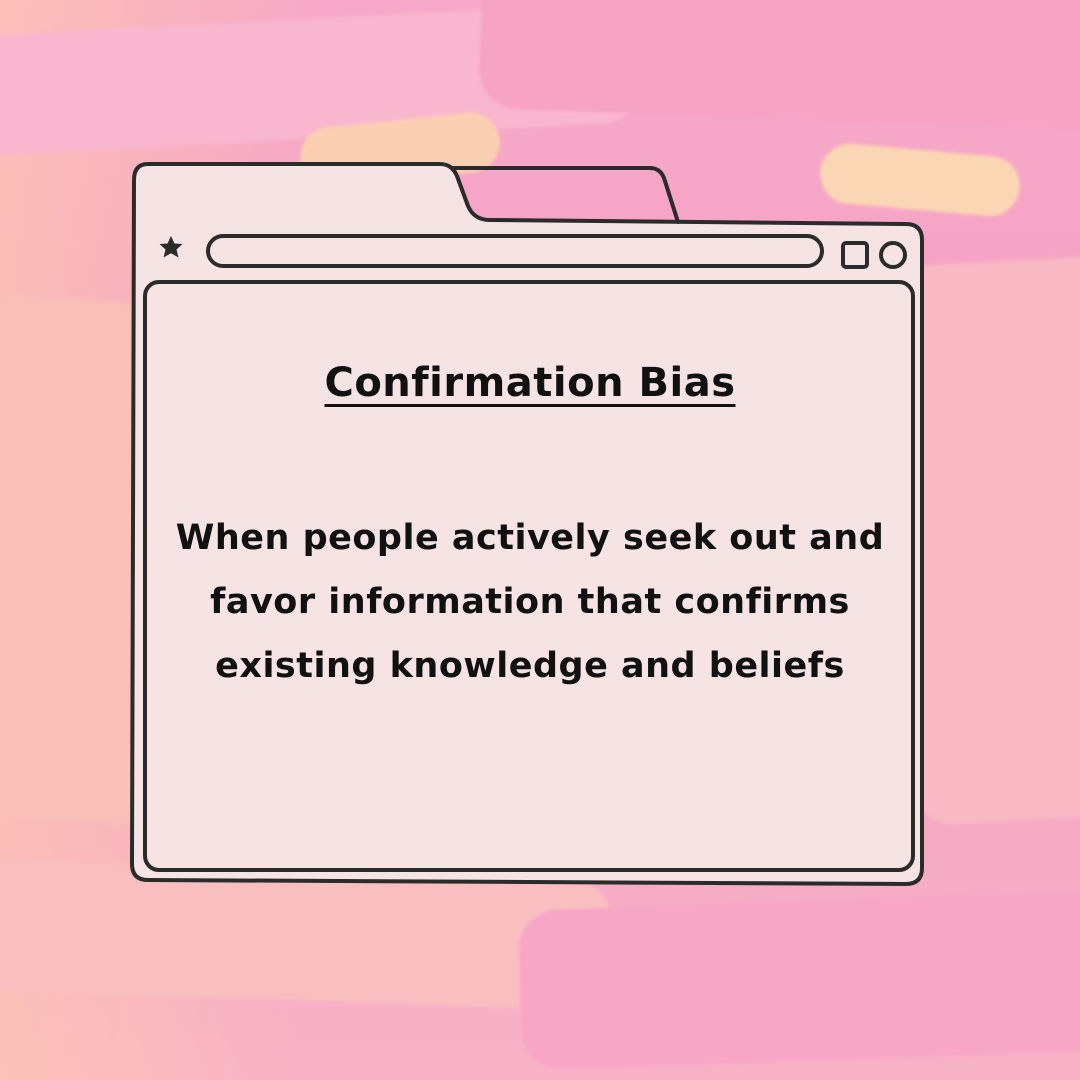 The image size is (1080, 1080). What do you see at coordinates (565, 195) in the screenshot?
I see `folder-tab` at bounding box center [565, 195].